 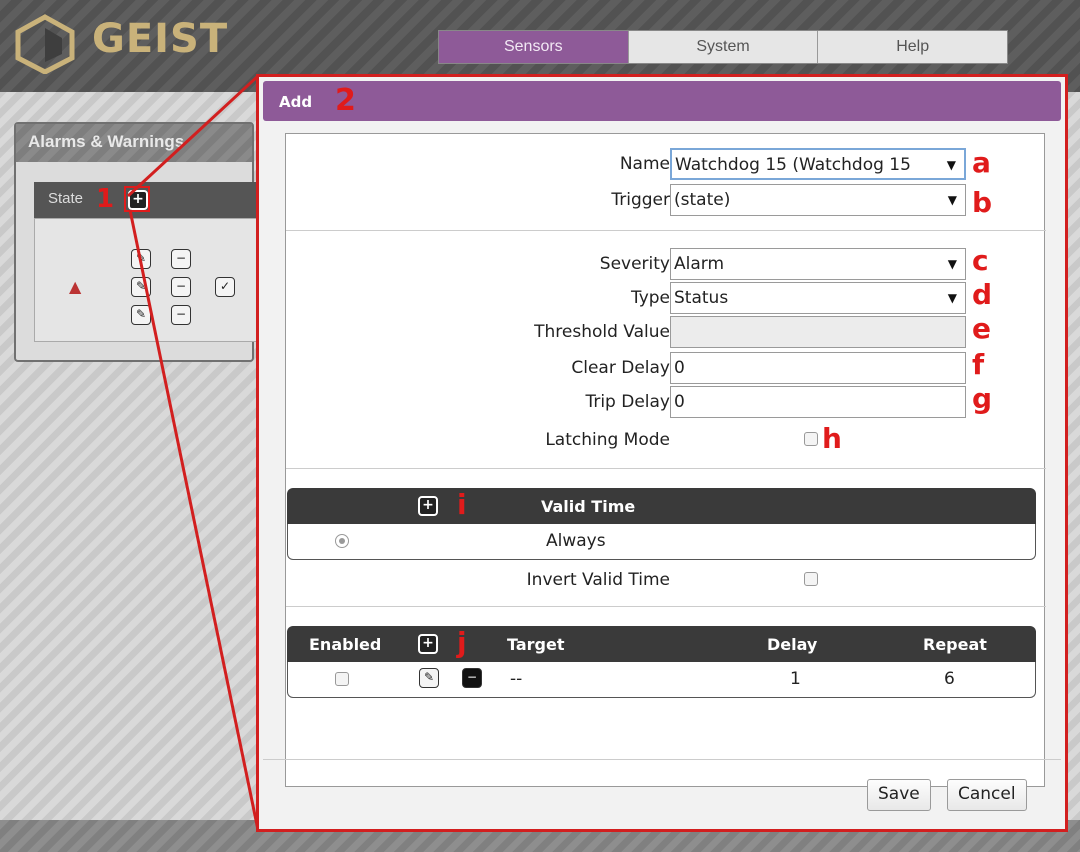 I want to click on threshold-input, so click(x=818, y=332).